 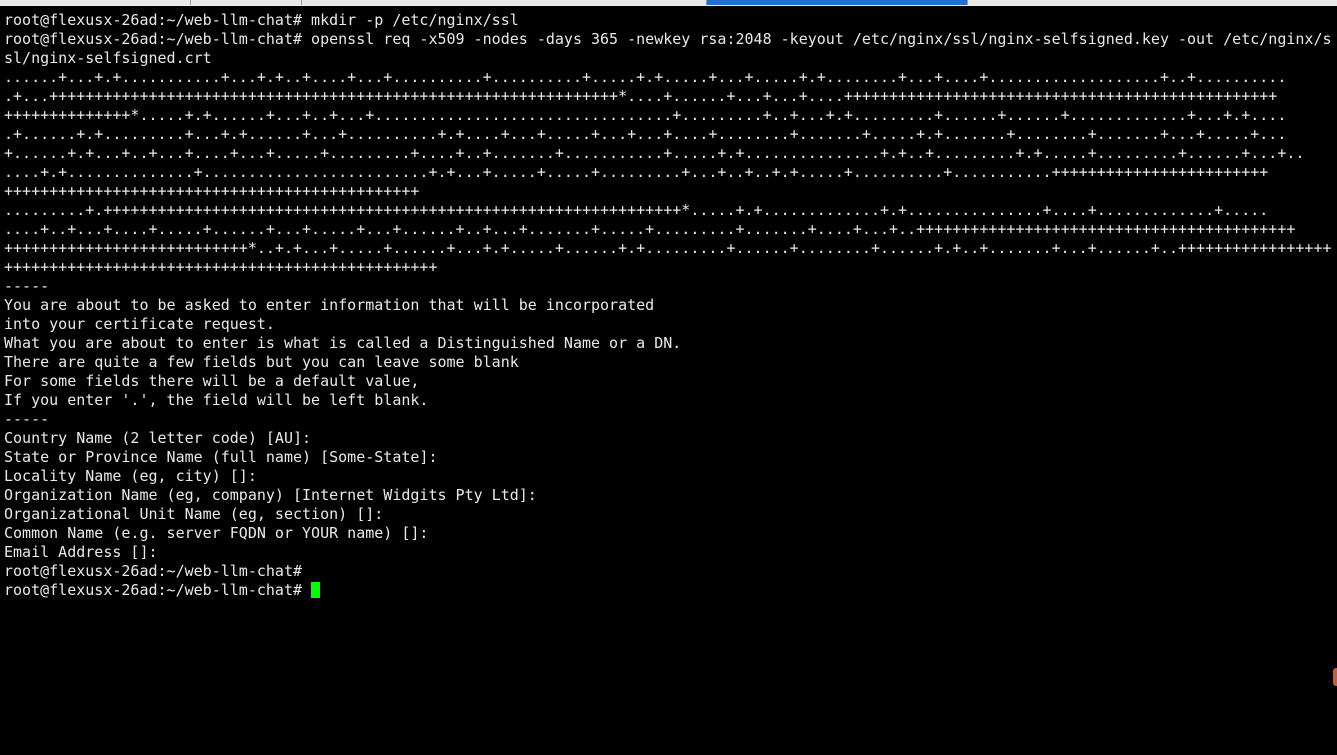 I want to click on terminal-prompt-line: root@flexusx-26ad:~/web-llm-chat#, so click(x=670, y=590).